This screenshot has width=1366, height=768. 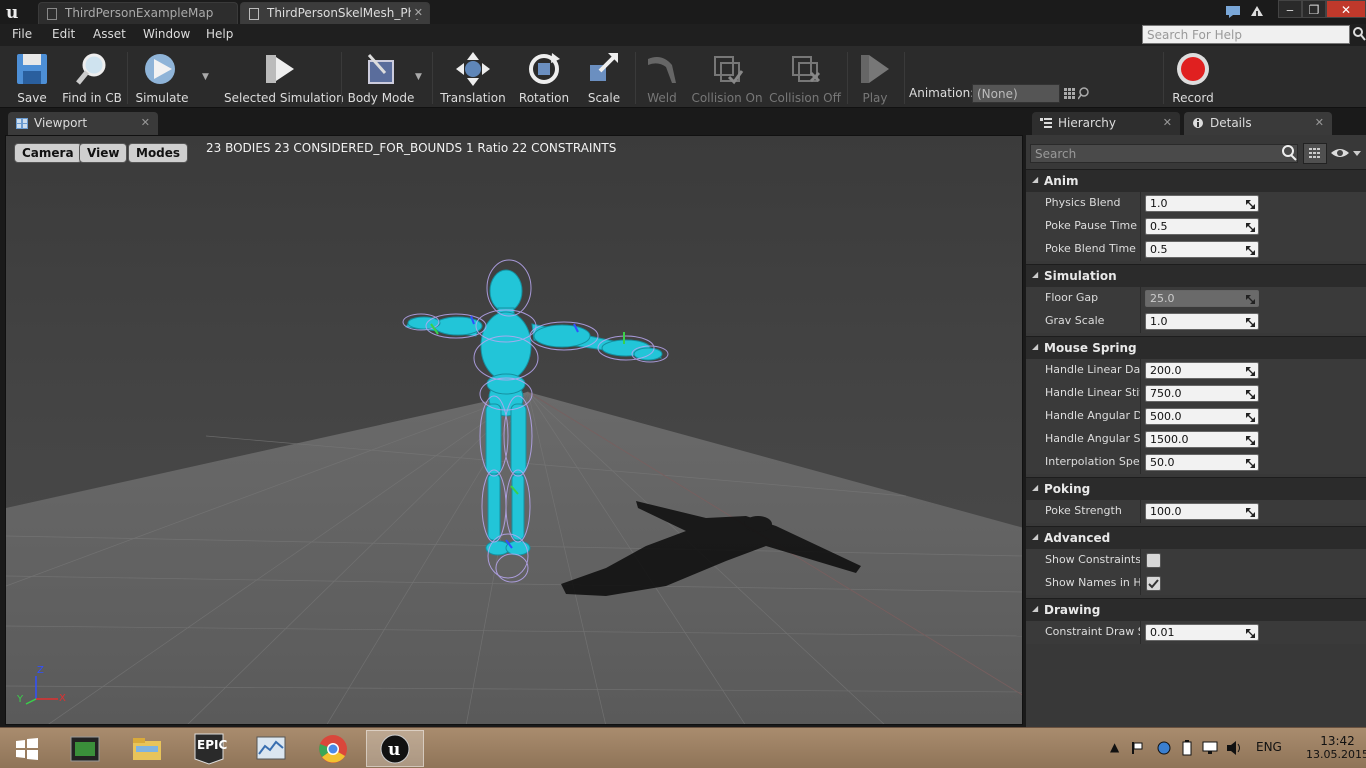 I want to click on section-header-advanced: ◢ Advanced, so click(x=1196, y=537).